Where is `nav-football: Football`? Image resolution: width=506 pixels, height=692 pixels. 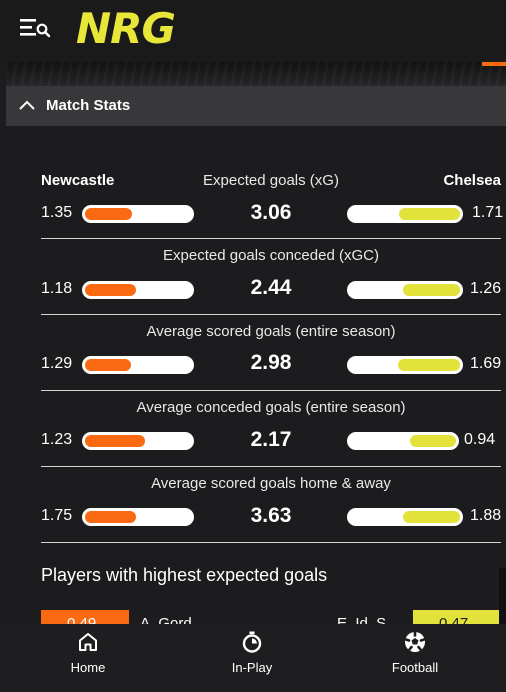 nav-football: Football is located at coordinates (415, 658).